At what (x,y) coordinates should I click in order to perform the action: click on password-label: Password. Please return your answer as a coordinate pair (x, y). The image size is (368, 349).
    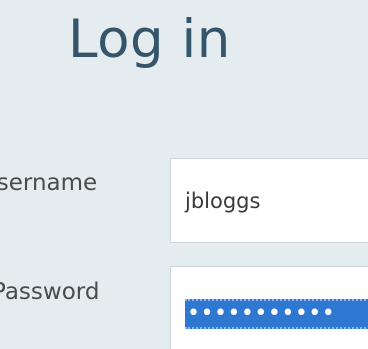
    Looking at the image, I should click on (50, 292).